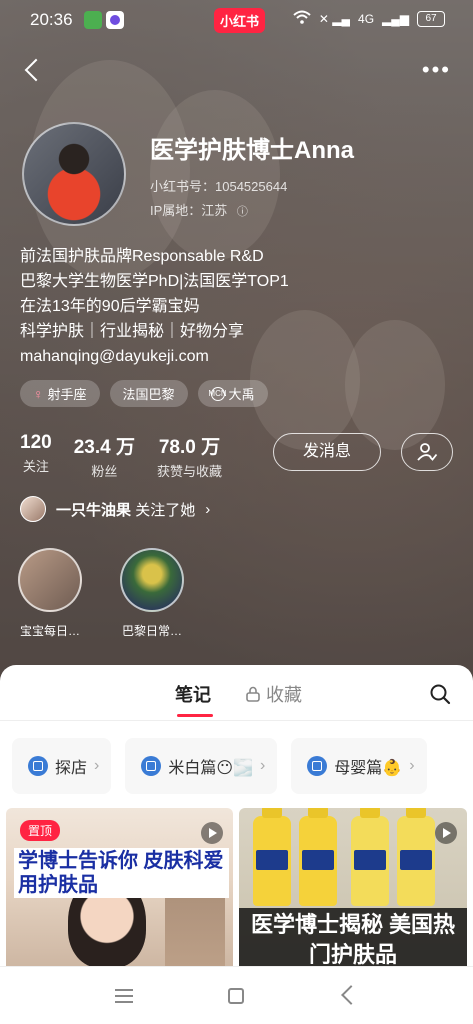  What do you see at coordinates (104, 447) in the screenshot?
I see `stat-value: 23.4 万` at bounding box center [104, 447].